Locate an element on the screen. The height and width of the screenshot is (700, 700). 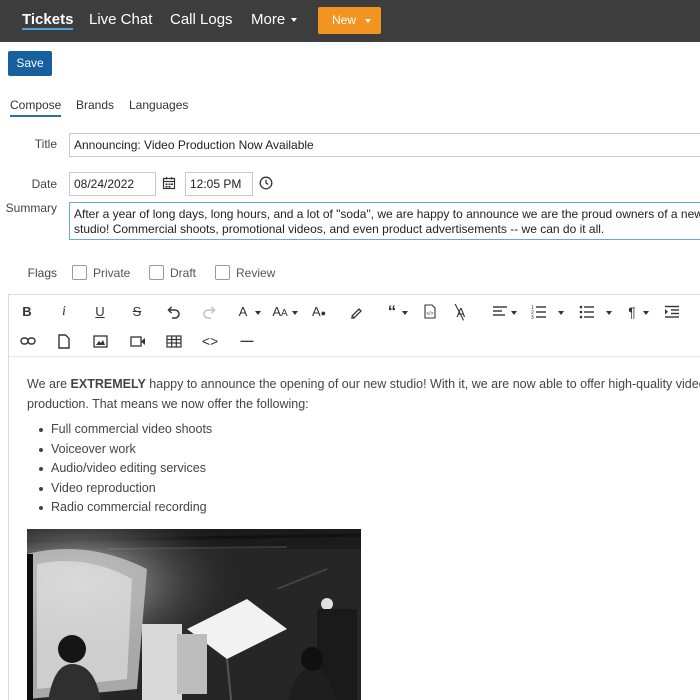
nav-tickets: Tickets is located at coordinates (48, 21).